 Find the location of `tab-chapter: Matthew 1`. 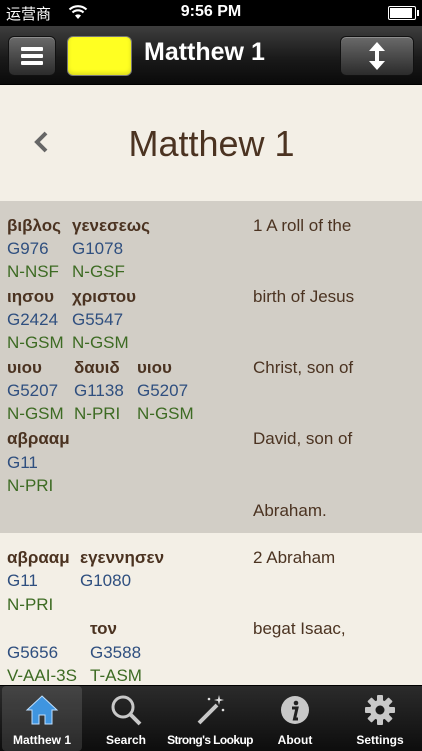

tab-chapter: Matthew 1 is located at coordinates (42, 718).